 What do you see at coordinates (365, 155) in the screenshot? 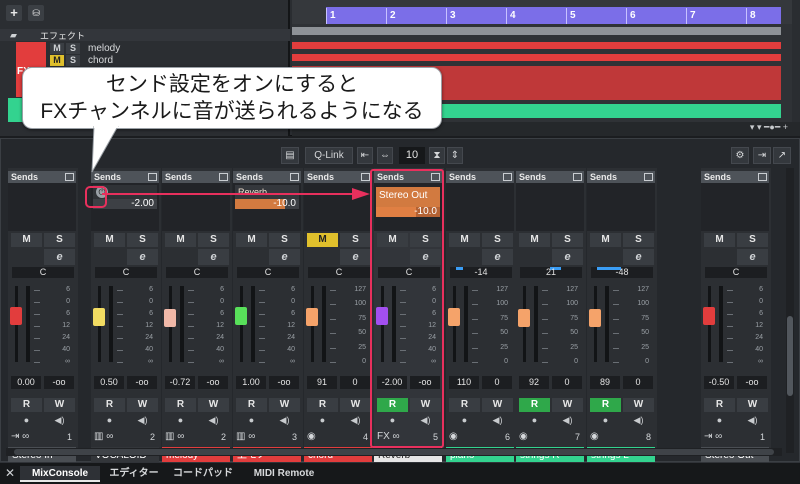
I see `shift-left-icon: ⇤` at bounding box center [365, 155].